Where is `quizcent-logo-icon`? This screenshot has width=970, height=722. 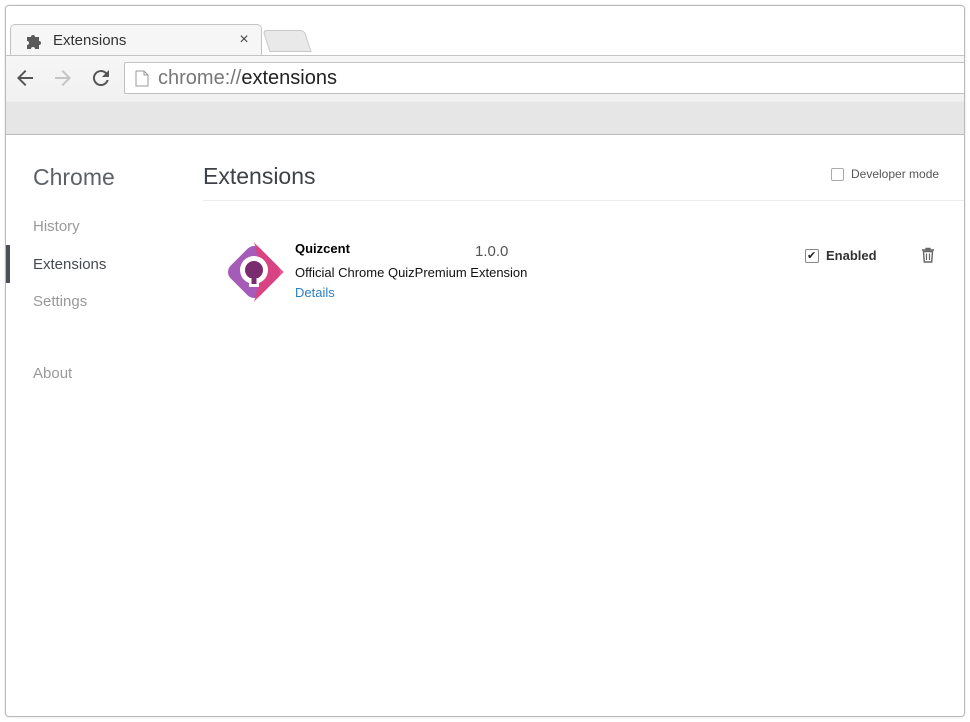 quizcent-logo-icon is located at coordinates (256, 272).